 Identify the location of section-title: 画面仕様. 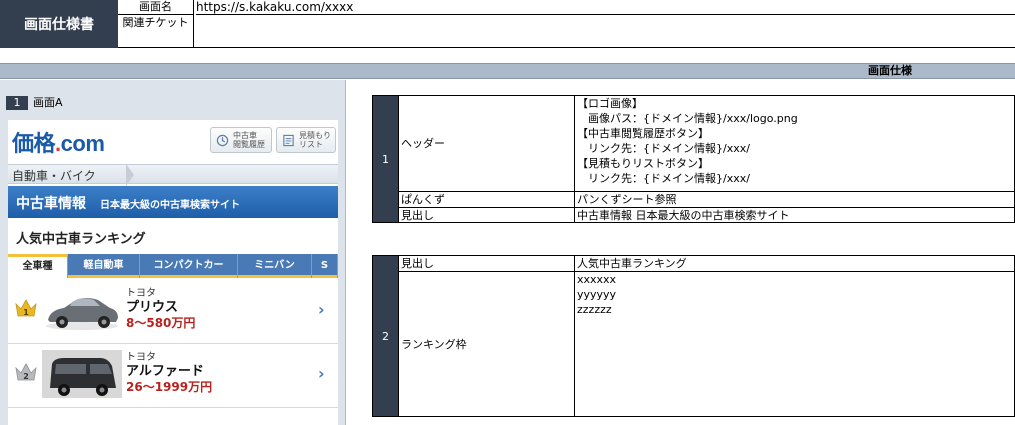
(890, 70).